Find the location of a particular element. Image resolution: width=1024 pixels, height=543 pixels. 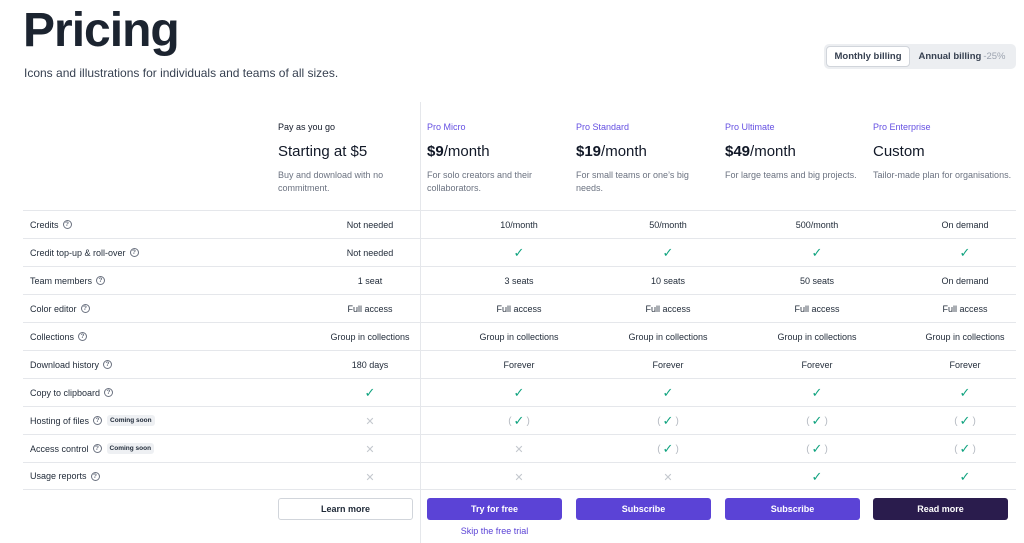

annual-billing-label: Annual billing is located at coordinates (950, 56).